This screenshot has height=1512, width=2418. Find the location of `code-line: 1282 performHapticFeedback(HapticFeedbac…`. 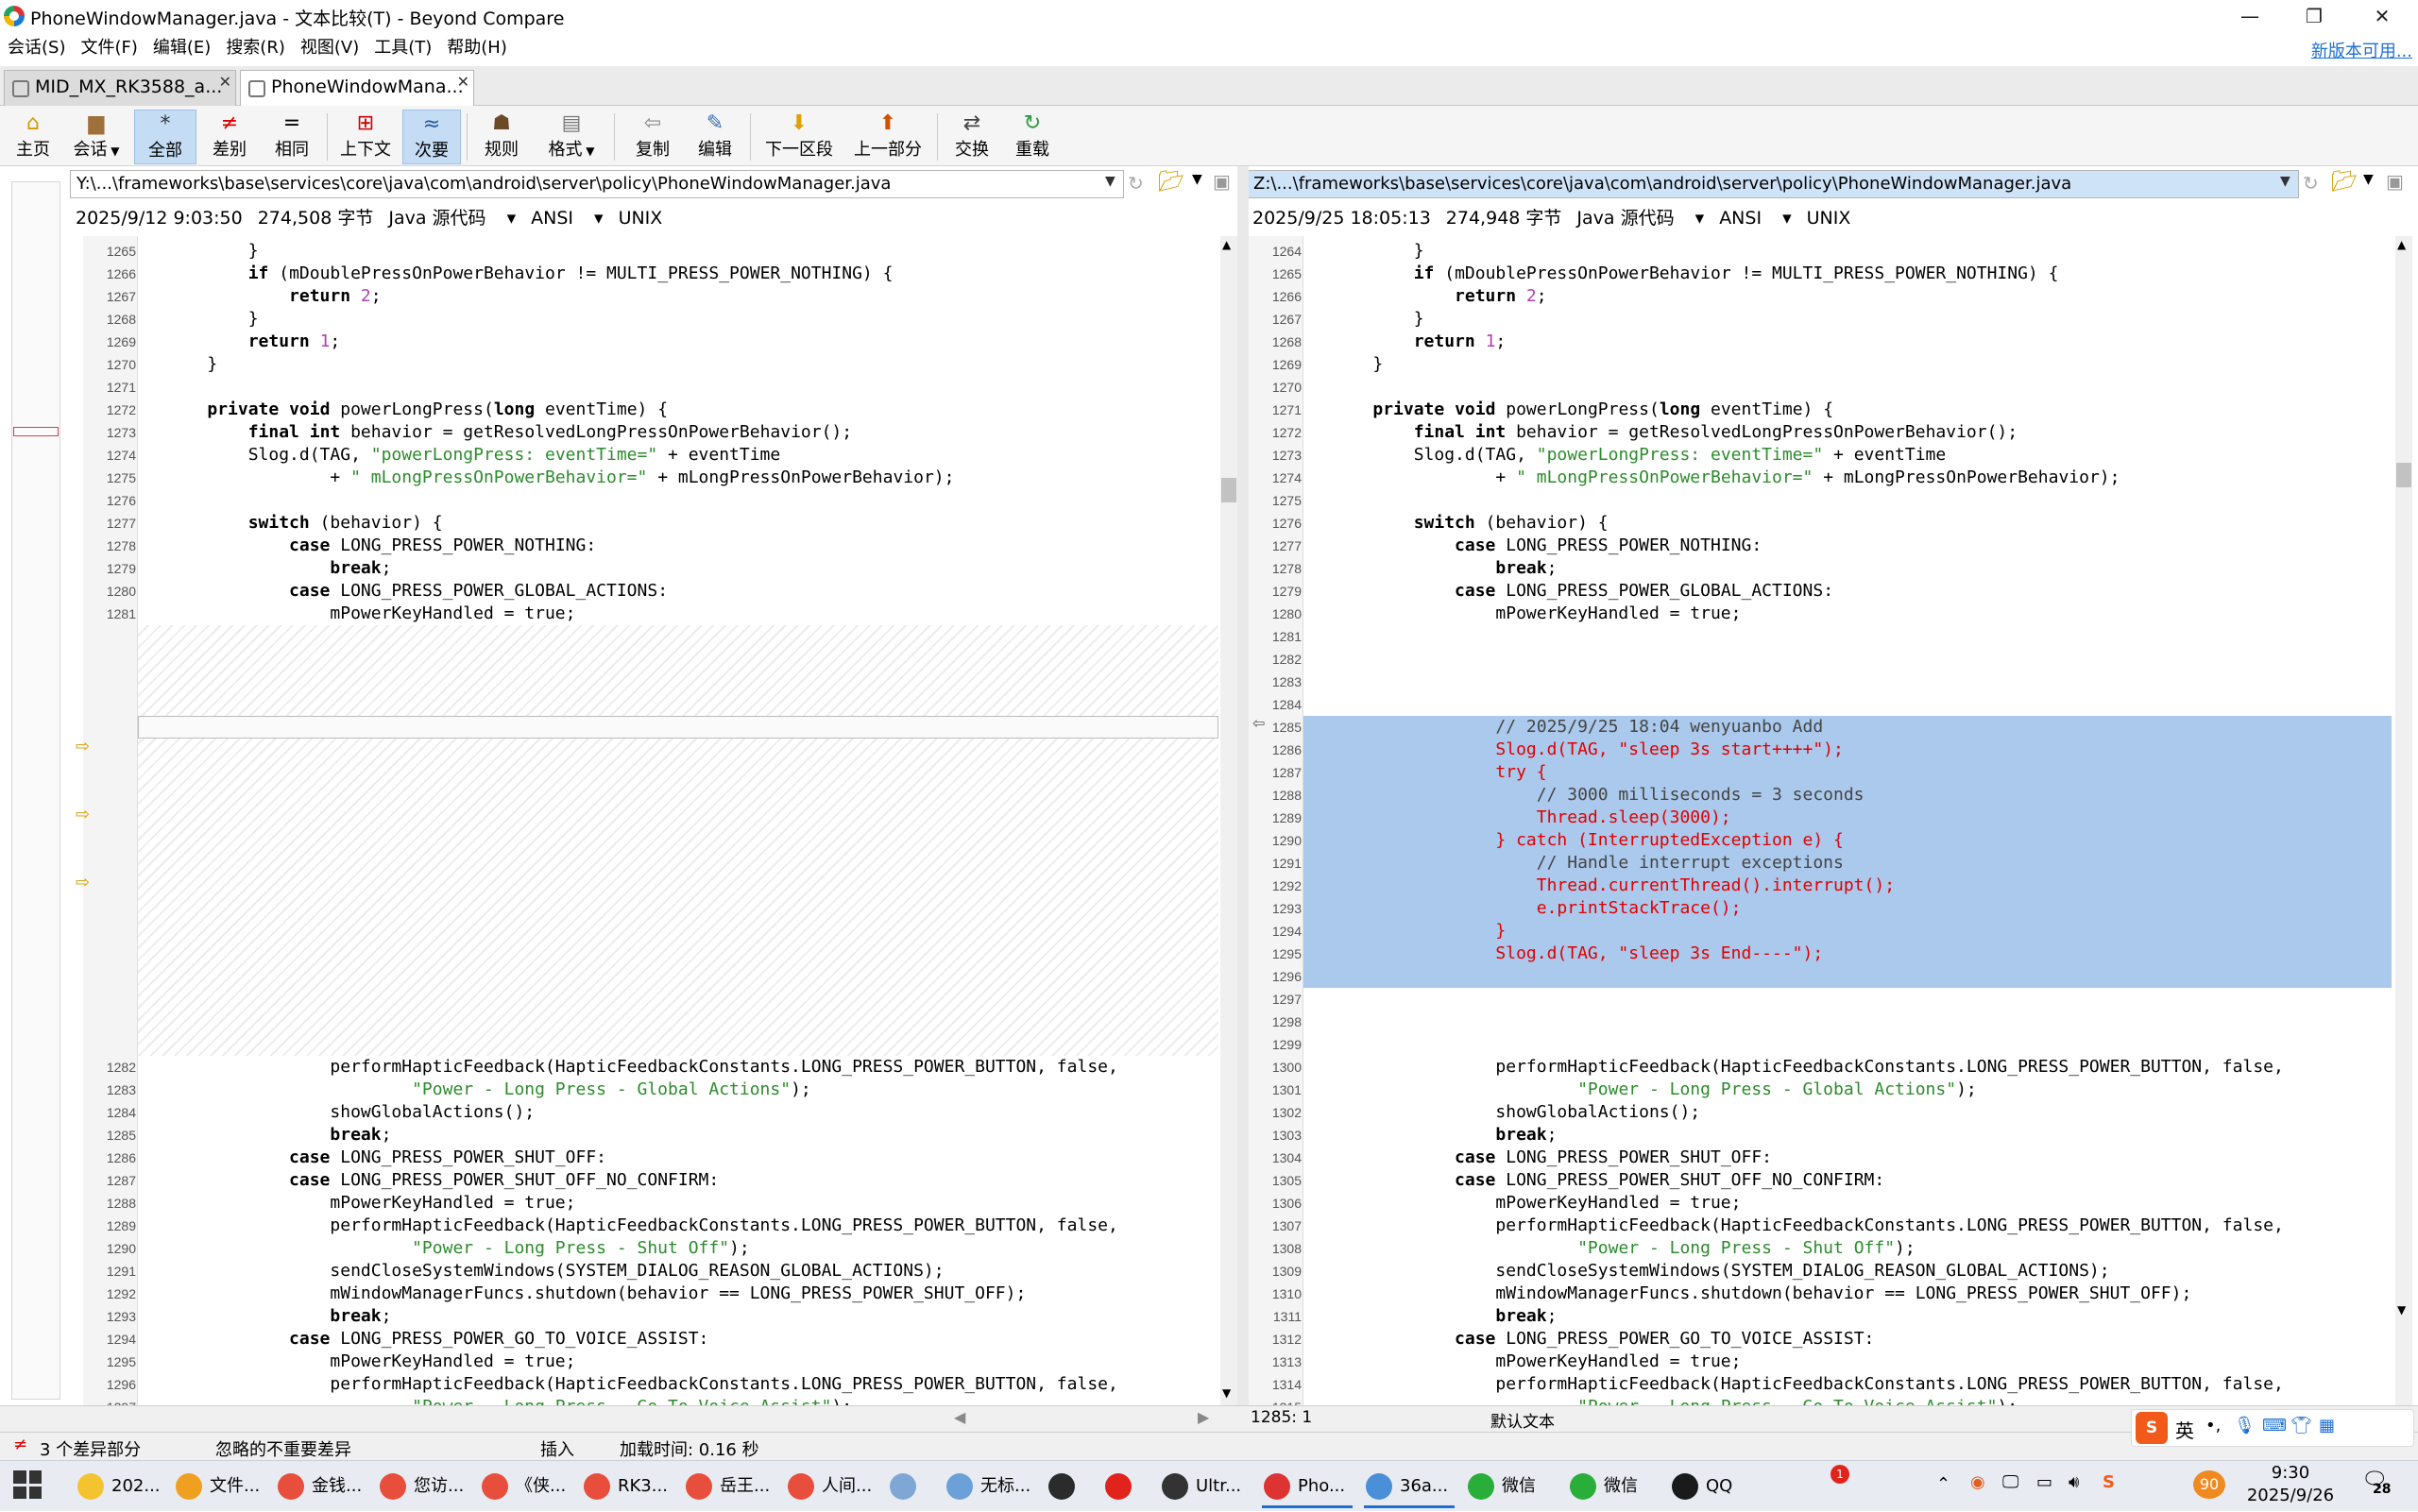

code-line: 1282 performHapticFeedback(HapticFeedbac… is located at coordinates (650, 1067).